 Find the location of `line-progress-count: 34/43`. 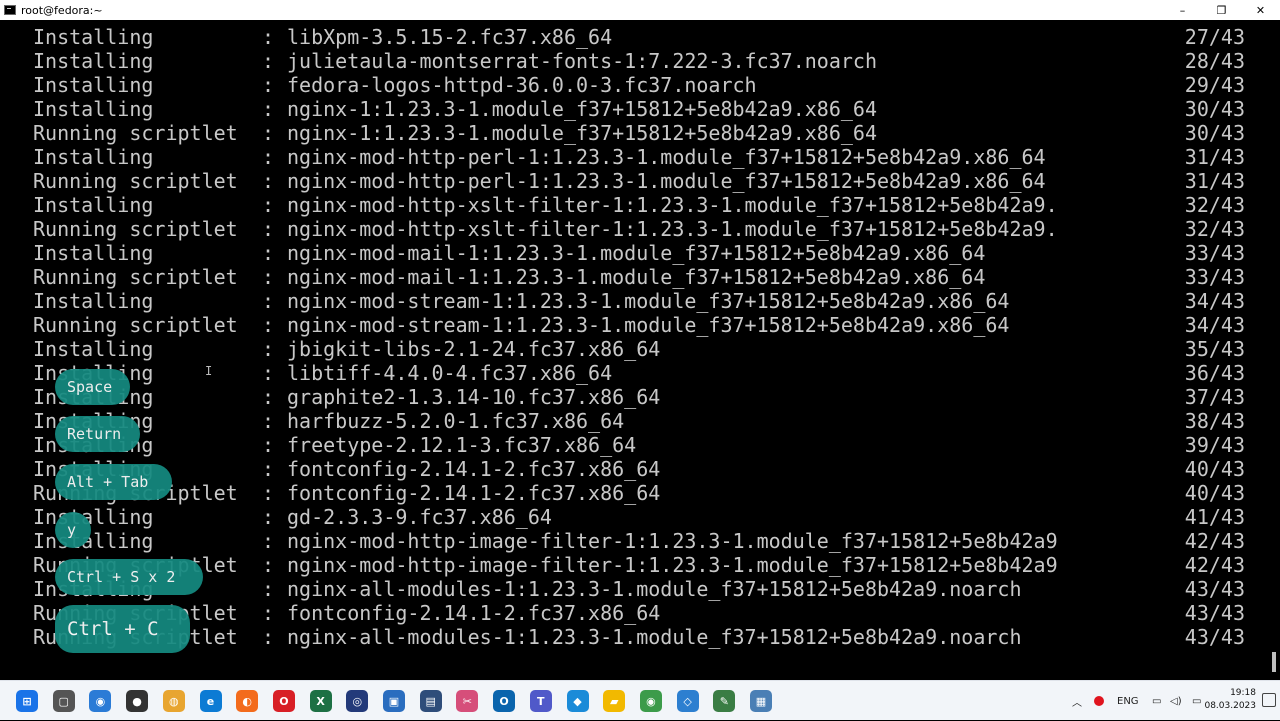

line-progress-count: 34/43 is located at coordinates (1214, 301).